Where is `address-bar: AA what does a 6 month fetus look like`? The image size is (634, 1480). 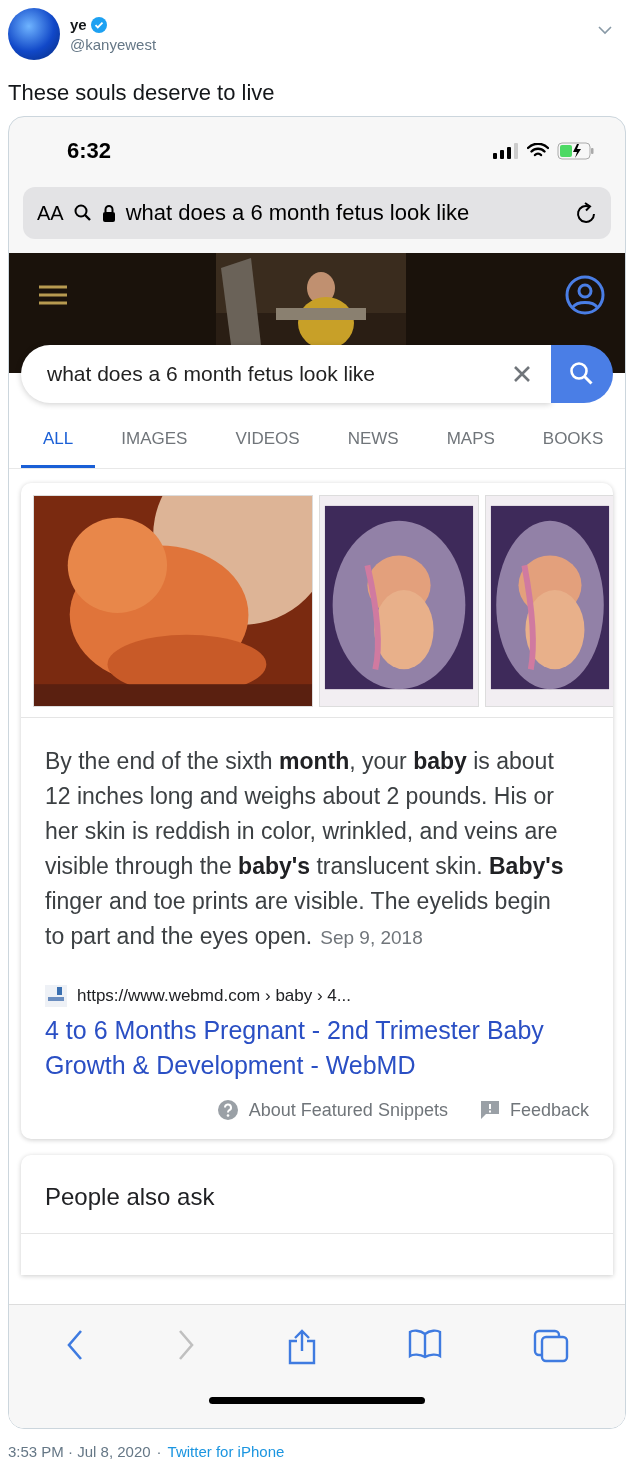
address-bar: AA what does a 6 month fetus look like is located at coordinates (317, 213).